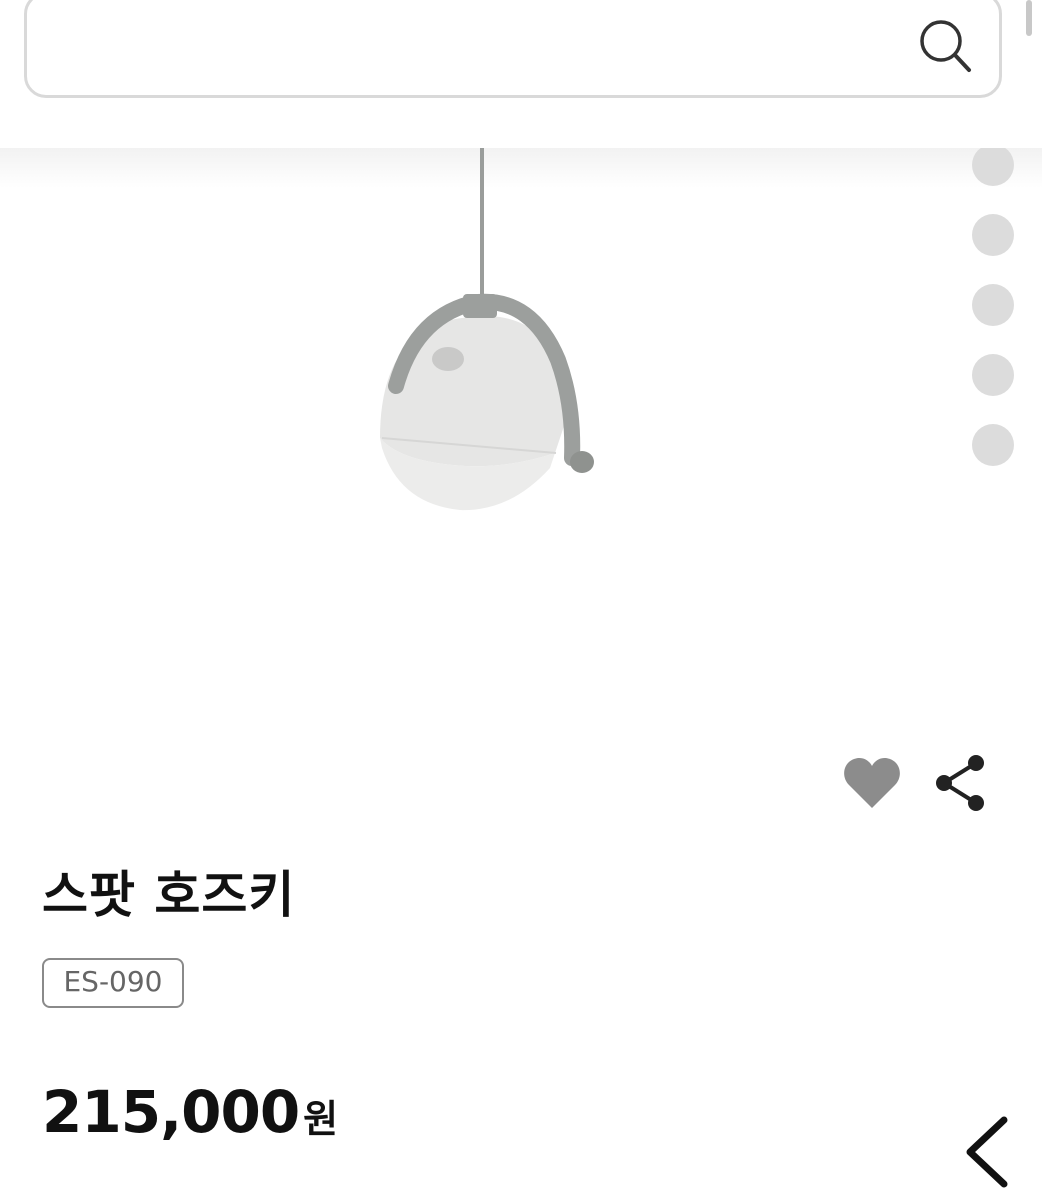 The width and height of the screenshot is (1042, 1200). Describe the element at coordinates (465, 44) in the screenshot. I see `search-input` at that location.